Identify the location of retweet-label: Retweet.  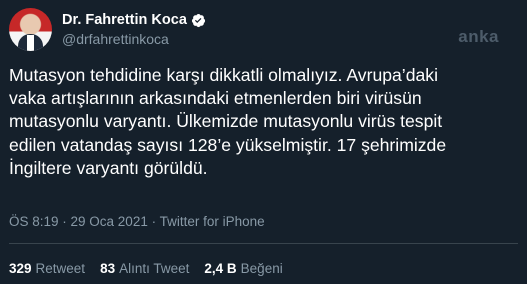
(60, 268).